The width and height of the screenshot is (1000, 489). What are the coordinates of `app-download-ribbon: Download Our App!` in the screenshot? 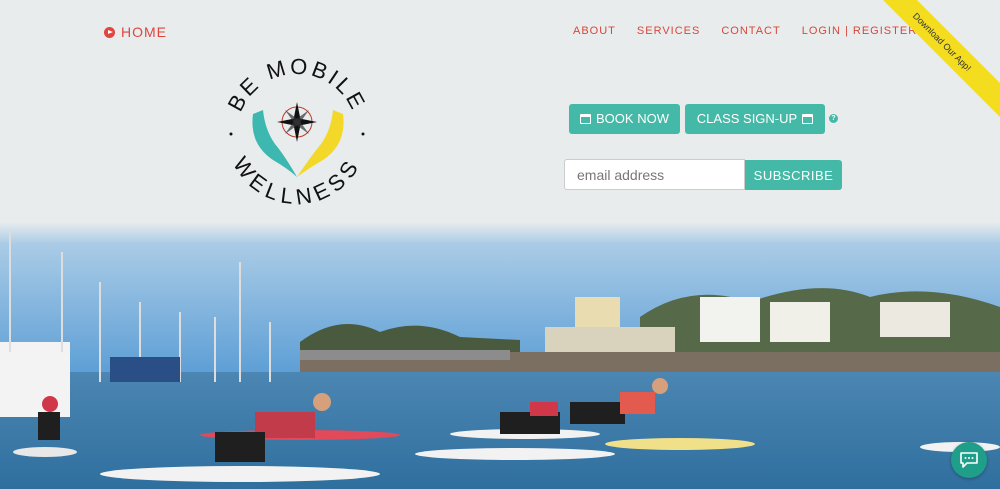 It's located at (930, 60).